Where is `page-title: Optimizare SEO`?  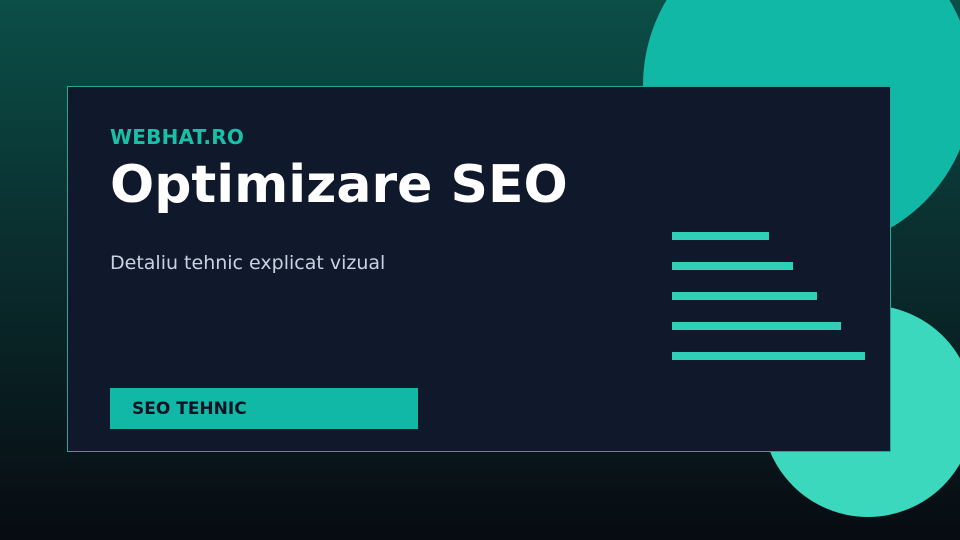 page-title: Optimizare SEO is located at coordinates (339, 185).